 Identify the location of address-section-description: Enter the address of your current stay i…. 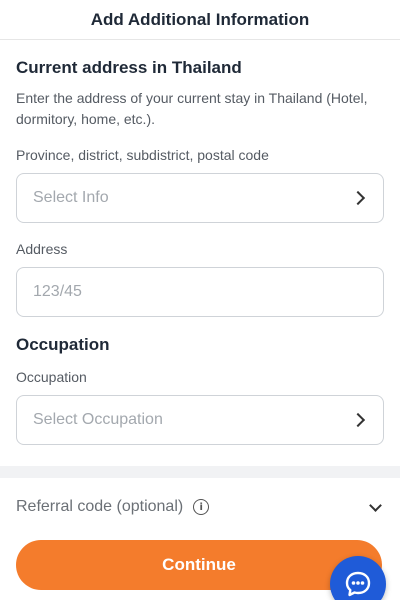
(192, 108).